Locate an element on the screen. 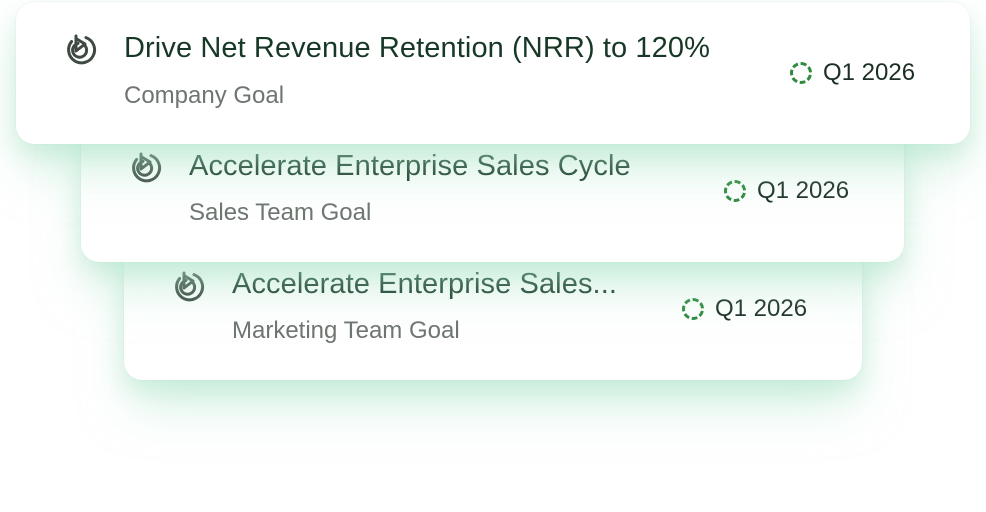 The image size is (986, 512). goal-subtitle: Marketing Team Goal is located at coordinates (346, 330).